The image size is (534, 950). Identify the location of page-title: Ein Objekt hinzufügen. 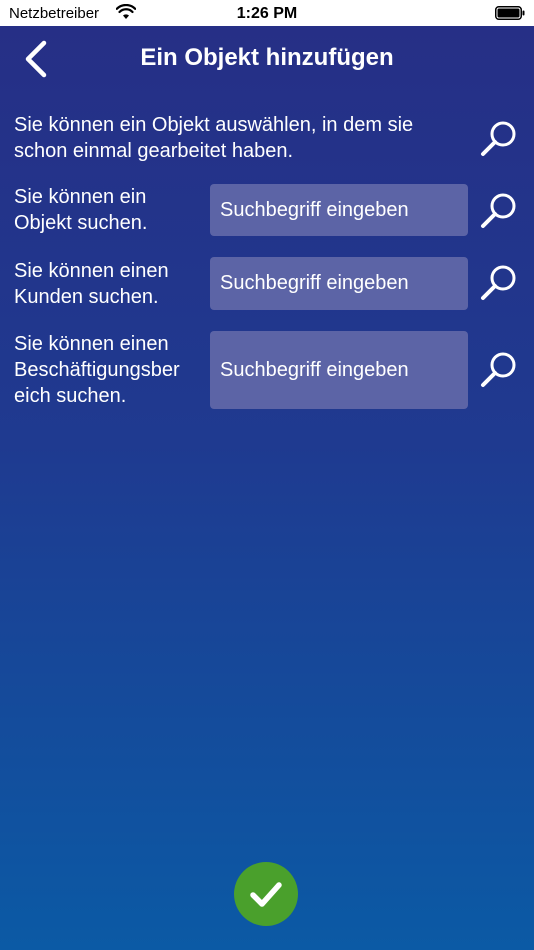
(267, 57).